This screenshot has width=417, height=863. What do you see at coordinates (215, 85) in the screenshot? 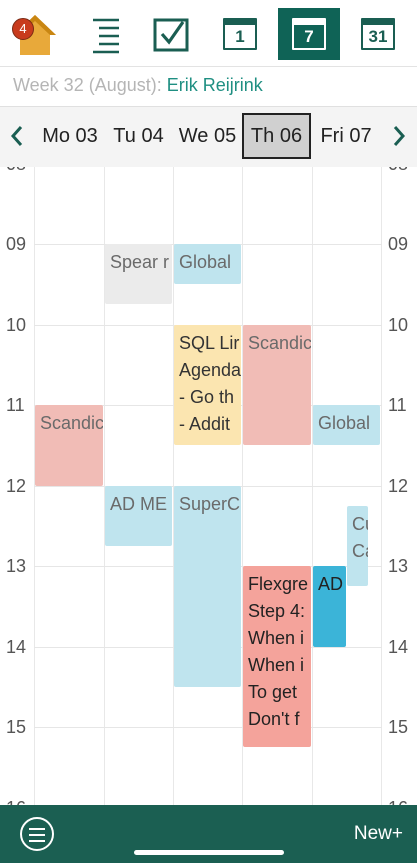
I see `user-name-link: Erik Reijrink` at bounding box center [215, 85].